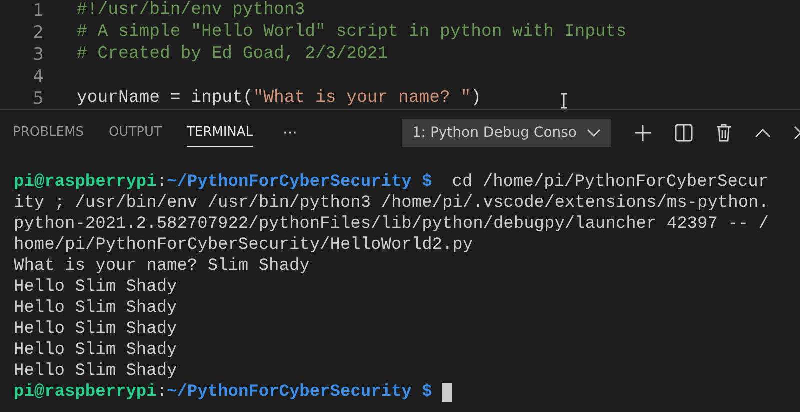 The image size is (800, 412). Describe the element at coordinates (38, 55) in the screenshot. I see `line-number: 3` at that location.